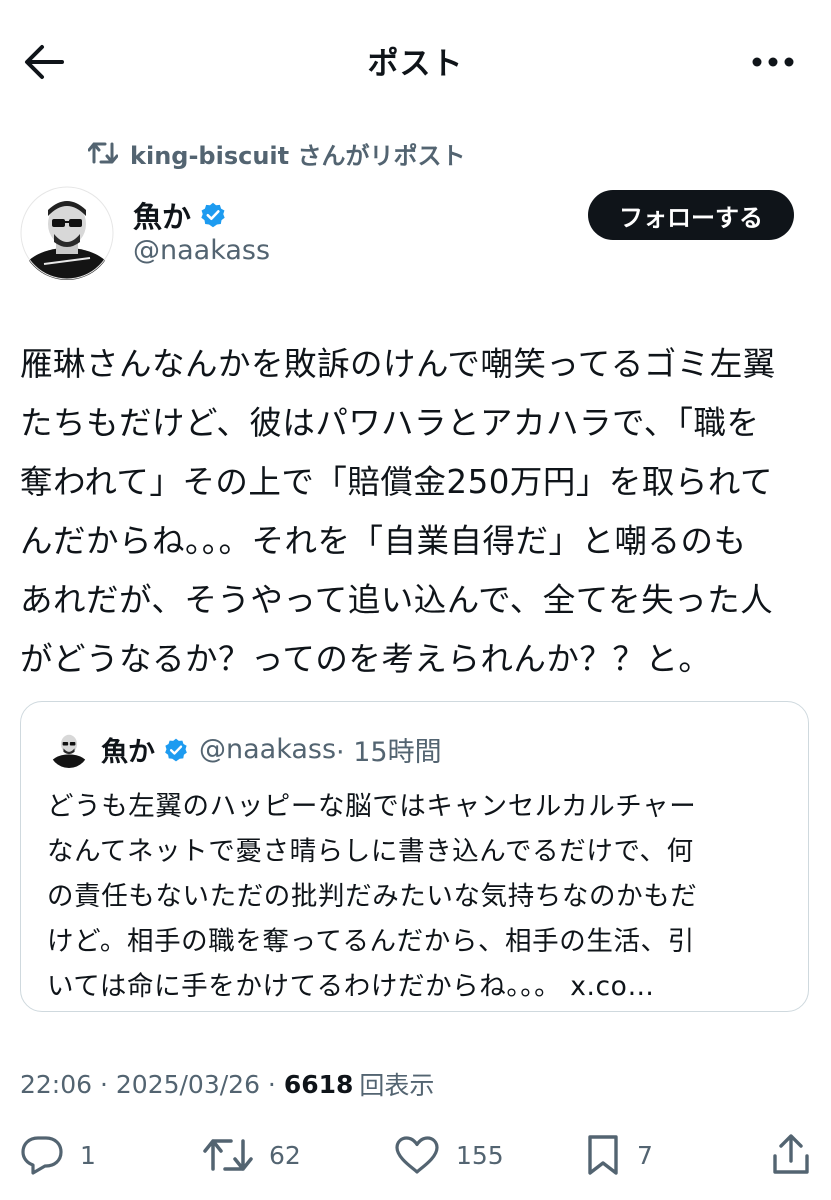 This screenshot has height=1200, width=831. I want to click on quote-verified-icon, so click(176, 749).